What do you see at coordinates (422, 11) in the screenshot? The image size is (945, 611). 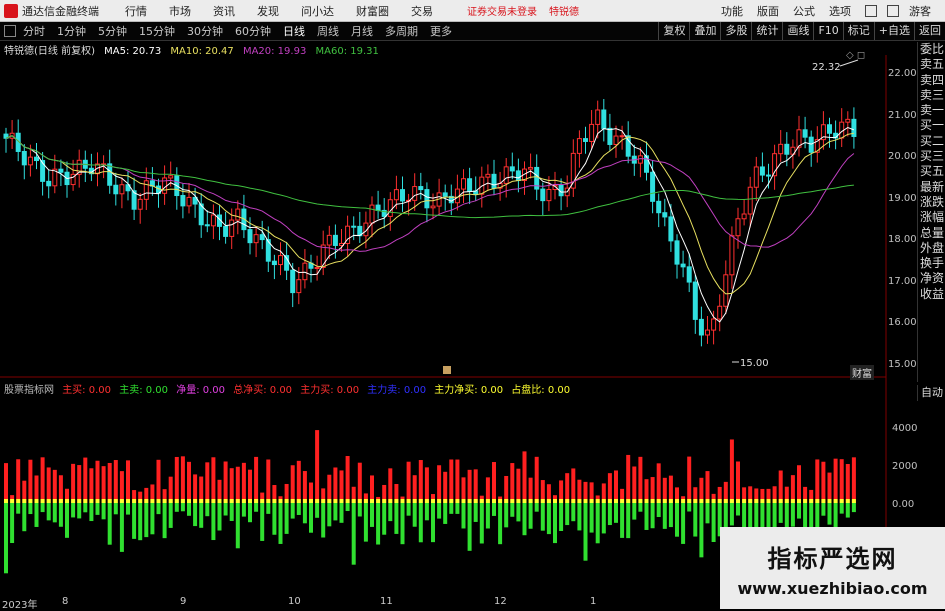 I see `menu-trade: 交易` at bounding box center [422, 11].